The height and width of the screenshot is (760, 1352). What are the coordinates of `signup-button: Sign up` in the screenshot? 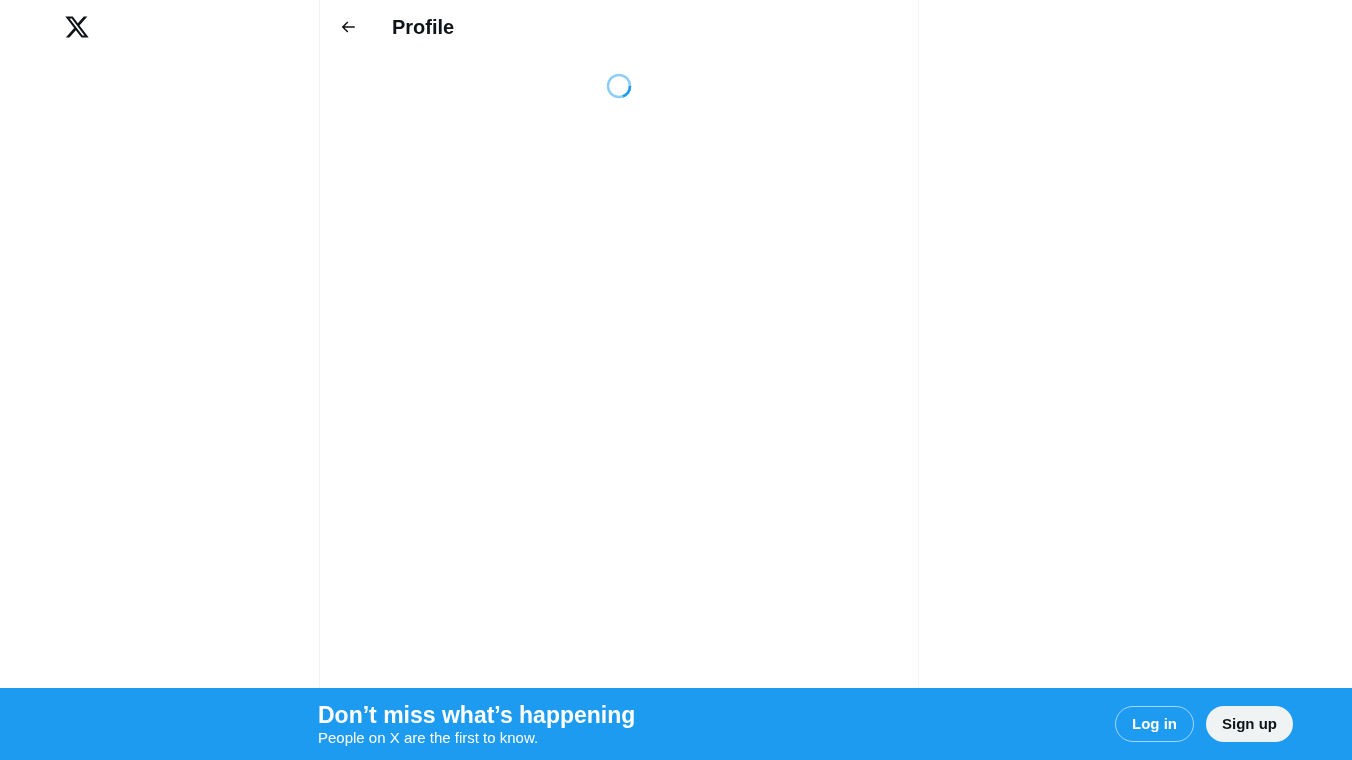 It's located at (1249, 724).